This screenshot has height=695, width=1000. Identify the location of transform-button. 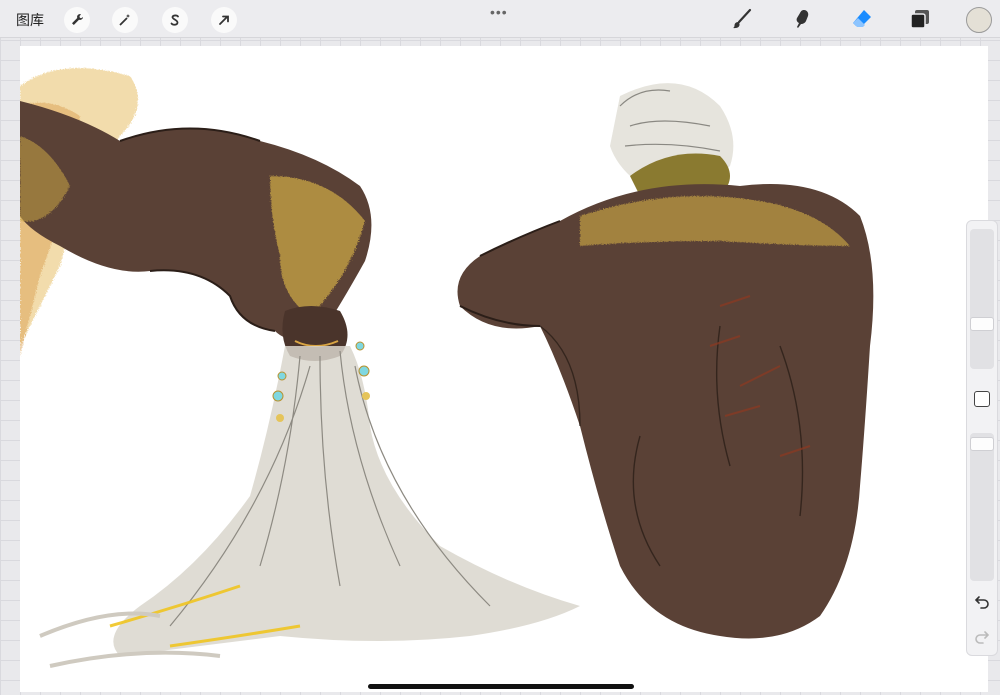
(224, 20).